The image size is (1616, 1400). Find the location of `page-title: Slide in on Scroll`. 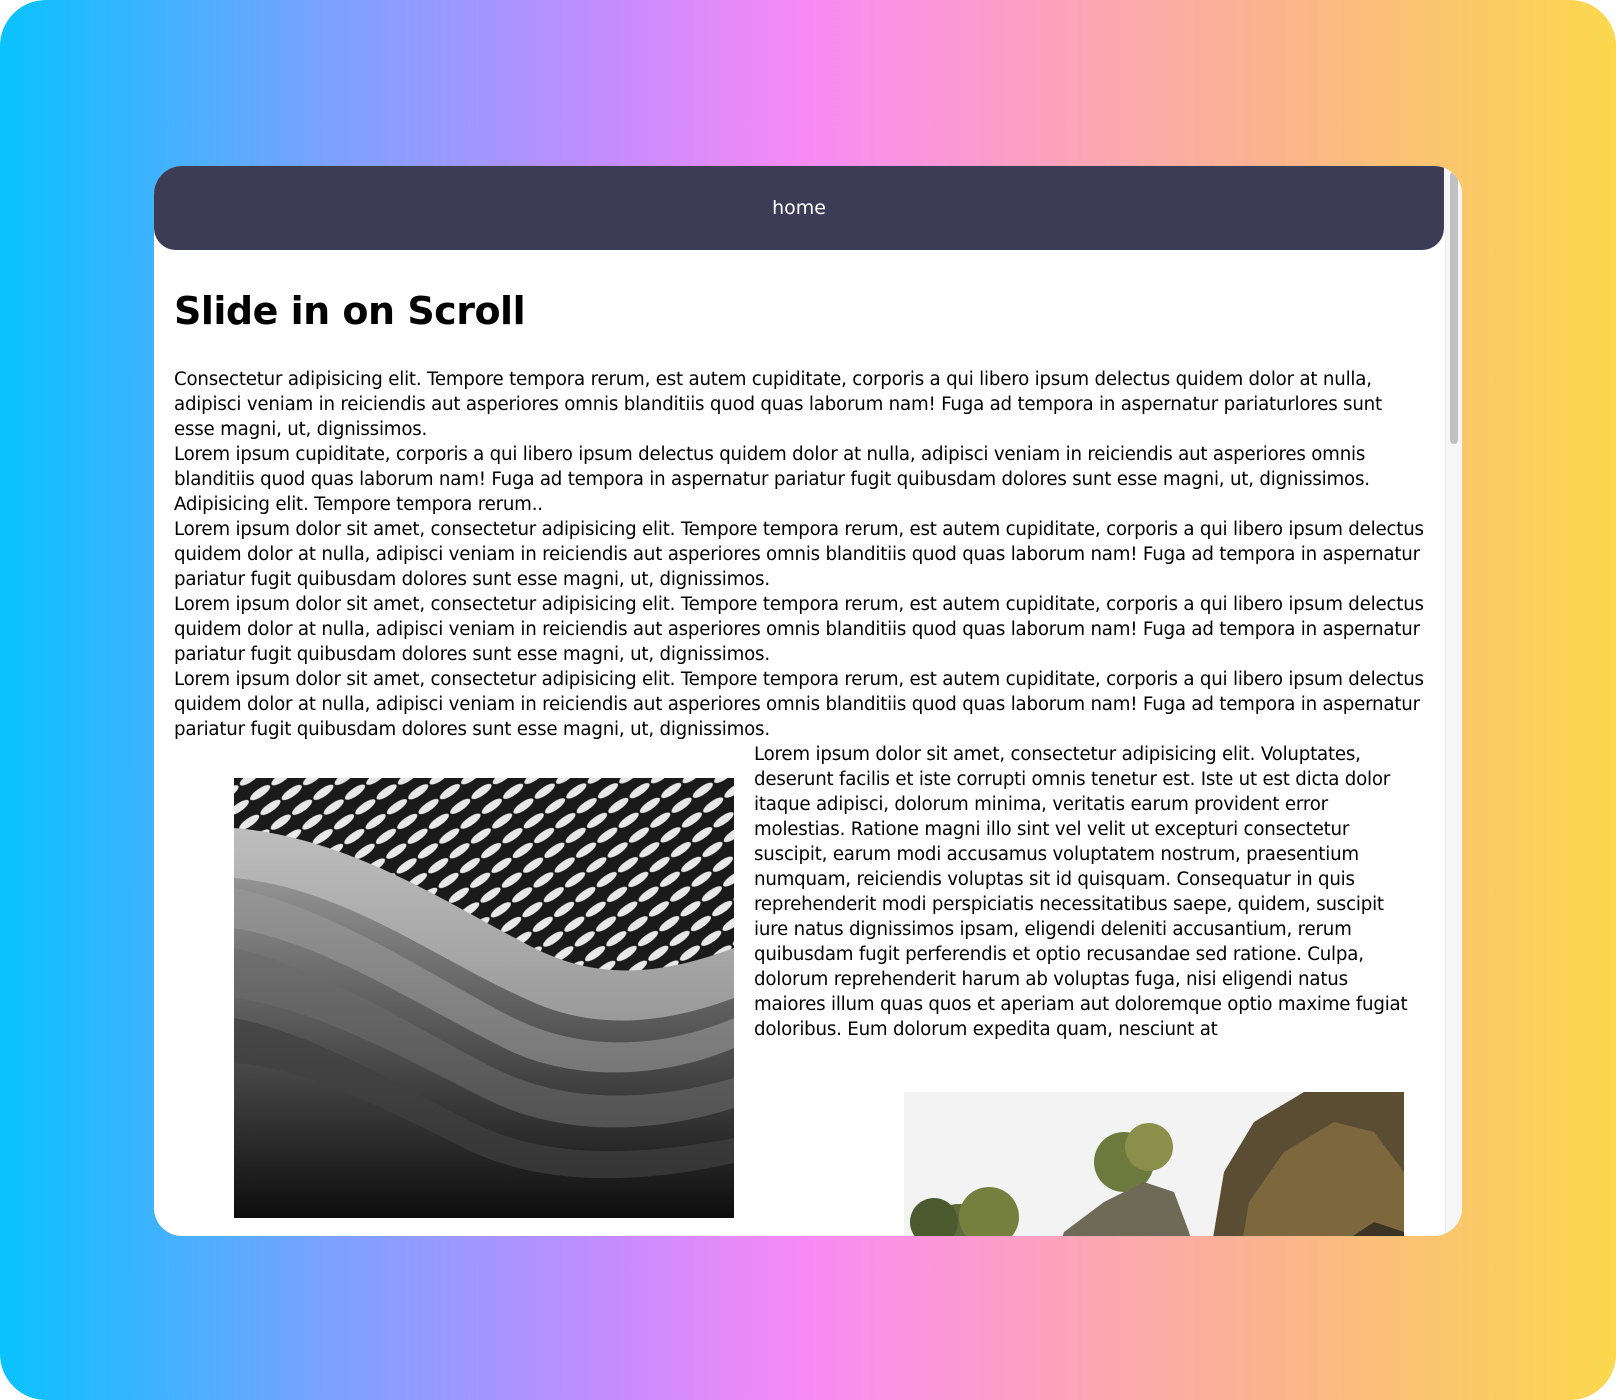

page-title: Slide in on Scroll is located at coordinates (350, 311).